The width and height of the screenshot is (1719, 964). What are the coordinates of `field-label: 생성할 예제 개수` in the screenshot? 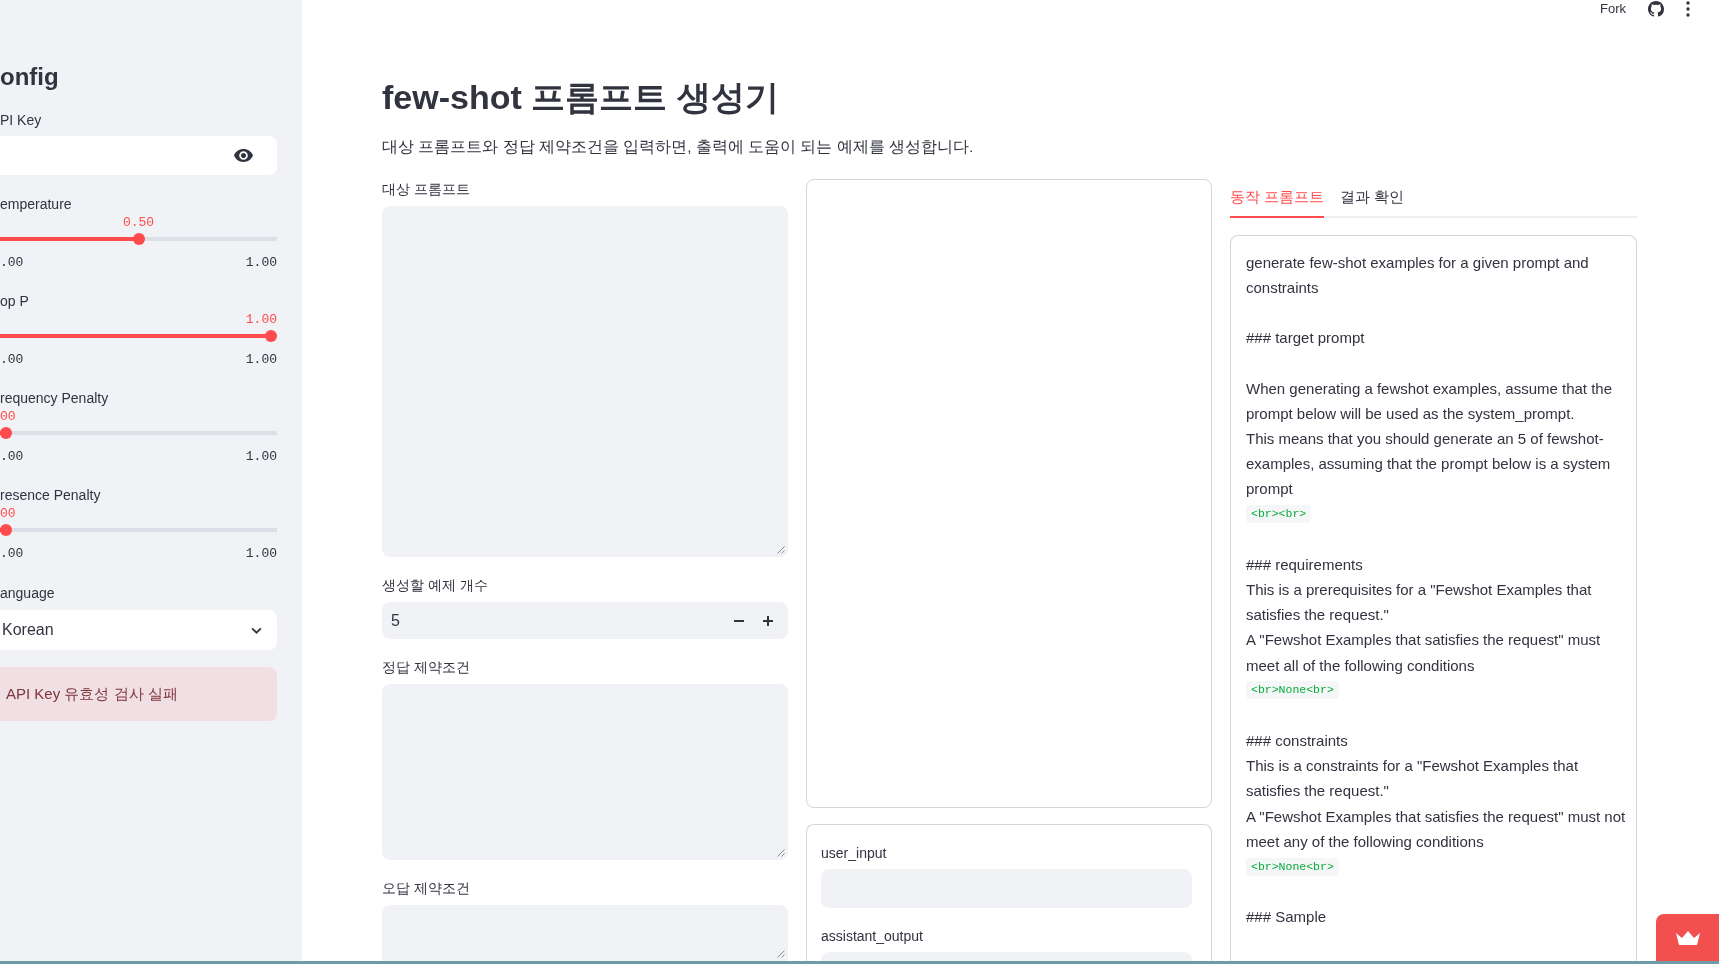 It's located at (435, 585).